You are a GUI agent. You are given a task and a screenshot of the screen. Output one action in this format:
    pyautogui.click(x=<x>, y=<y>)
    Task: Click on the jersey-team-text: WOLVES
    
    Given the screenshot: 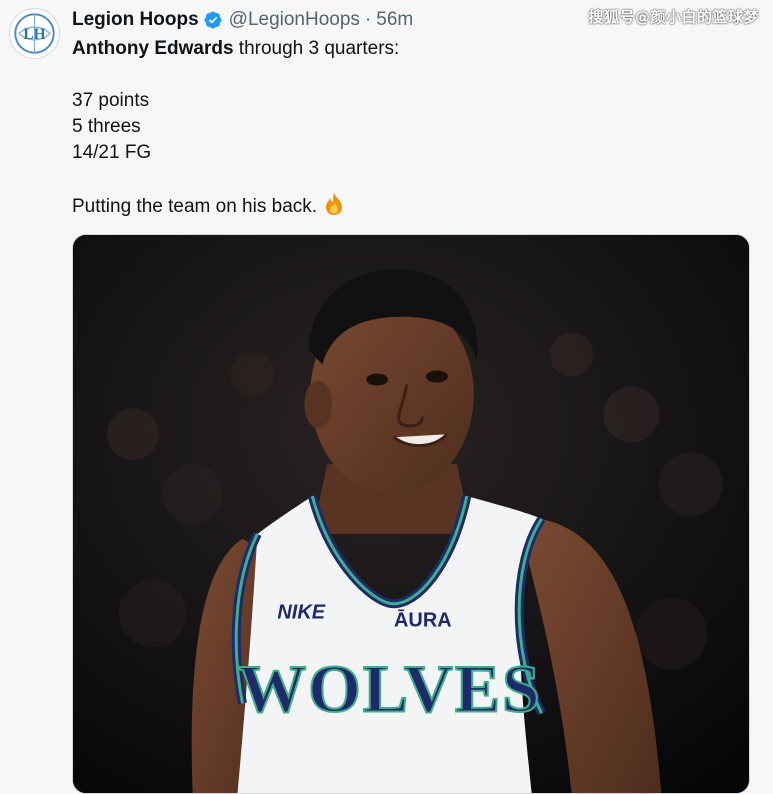 What is the action you would take?
    pyautogui.click(x=389, y=688)
    